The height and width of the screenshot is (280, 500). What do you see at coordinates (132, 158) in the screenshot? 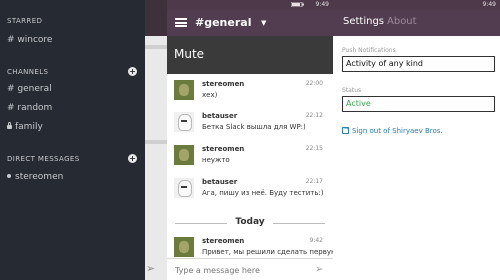
I see `add-direct-message-icon: +` at bounding box center [132, 158].